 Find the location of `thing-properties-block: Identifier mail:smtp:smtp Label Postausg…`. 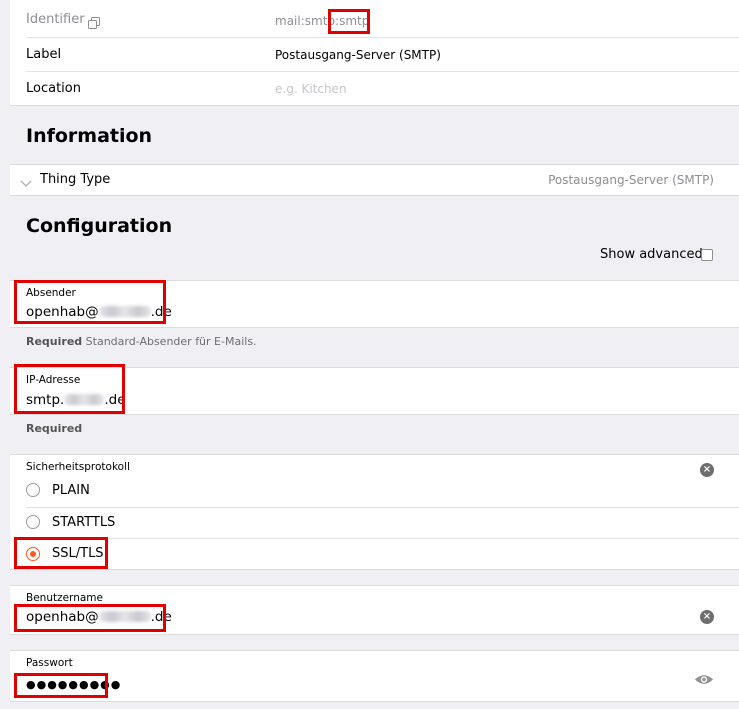

thing-properties-block: Identifier mail:smtp:smtp Label Postausg… is located at coordinates (374, 53).